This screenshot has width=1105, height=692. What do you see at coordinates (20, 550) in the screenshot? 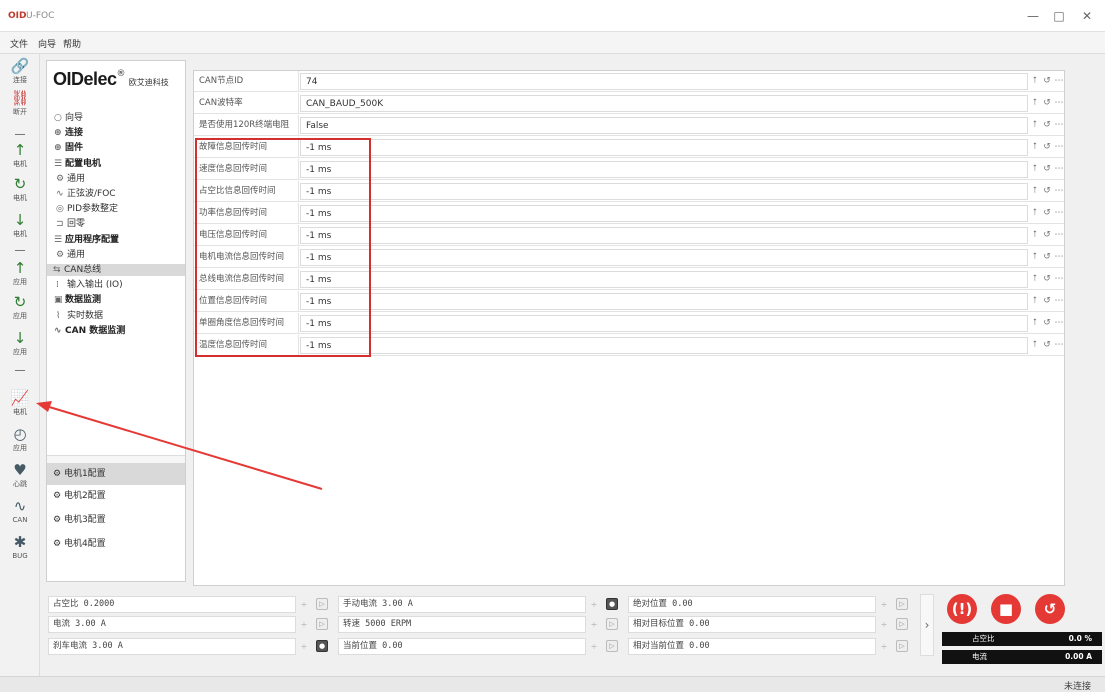
I see `toolbar-bug-icon-12: ✱ BUG` at bounding box center [20, 550].